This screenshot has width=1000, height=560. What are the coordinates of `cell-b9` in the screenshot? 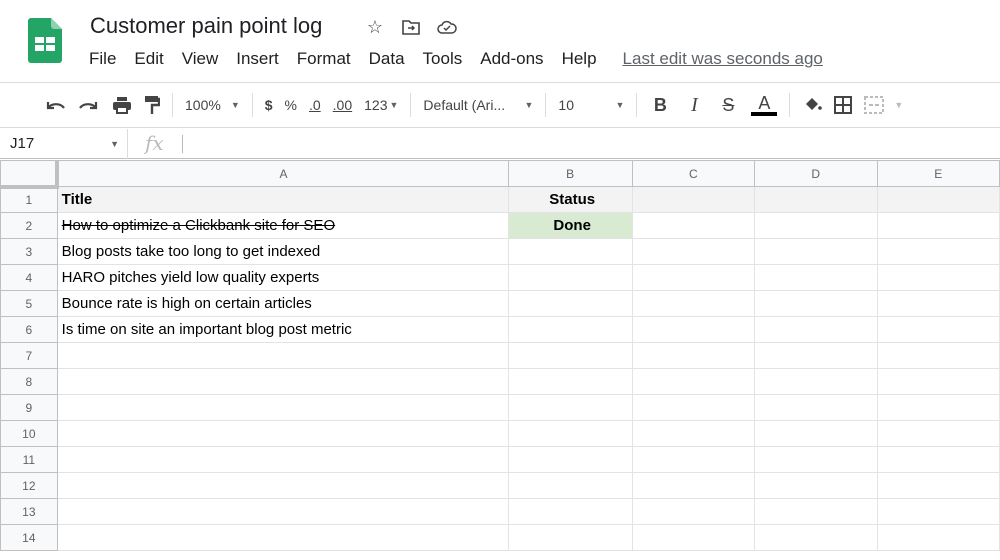 It's located at (570, 407).